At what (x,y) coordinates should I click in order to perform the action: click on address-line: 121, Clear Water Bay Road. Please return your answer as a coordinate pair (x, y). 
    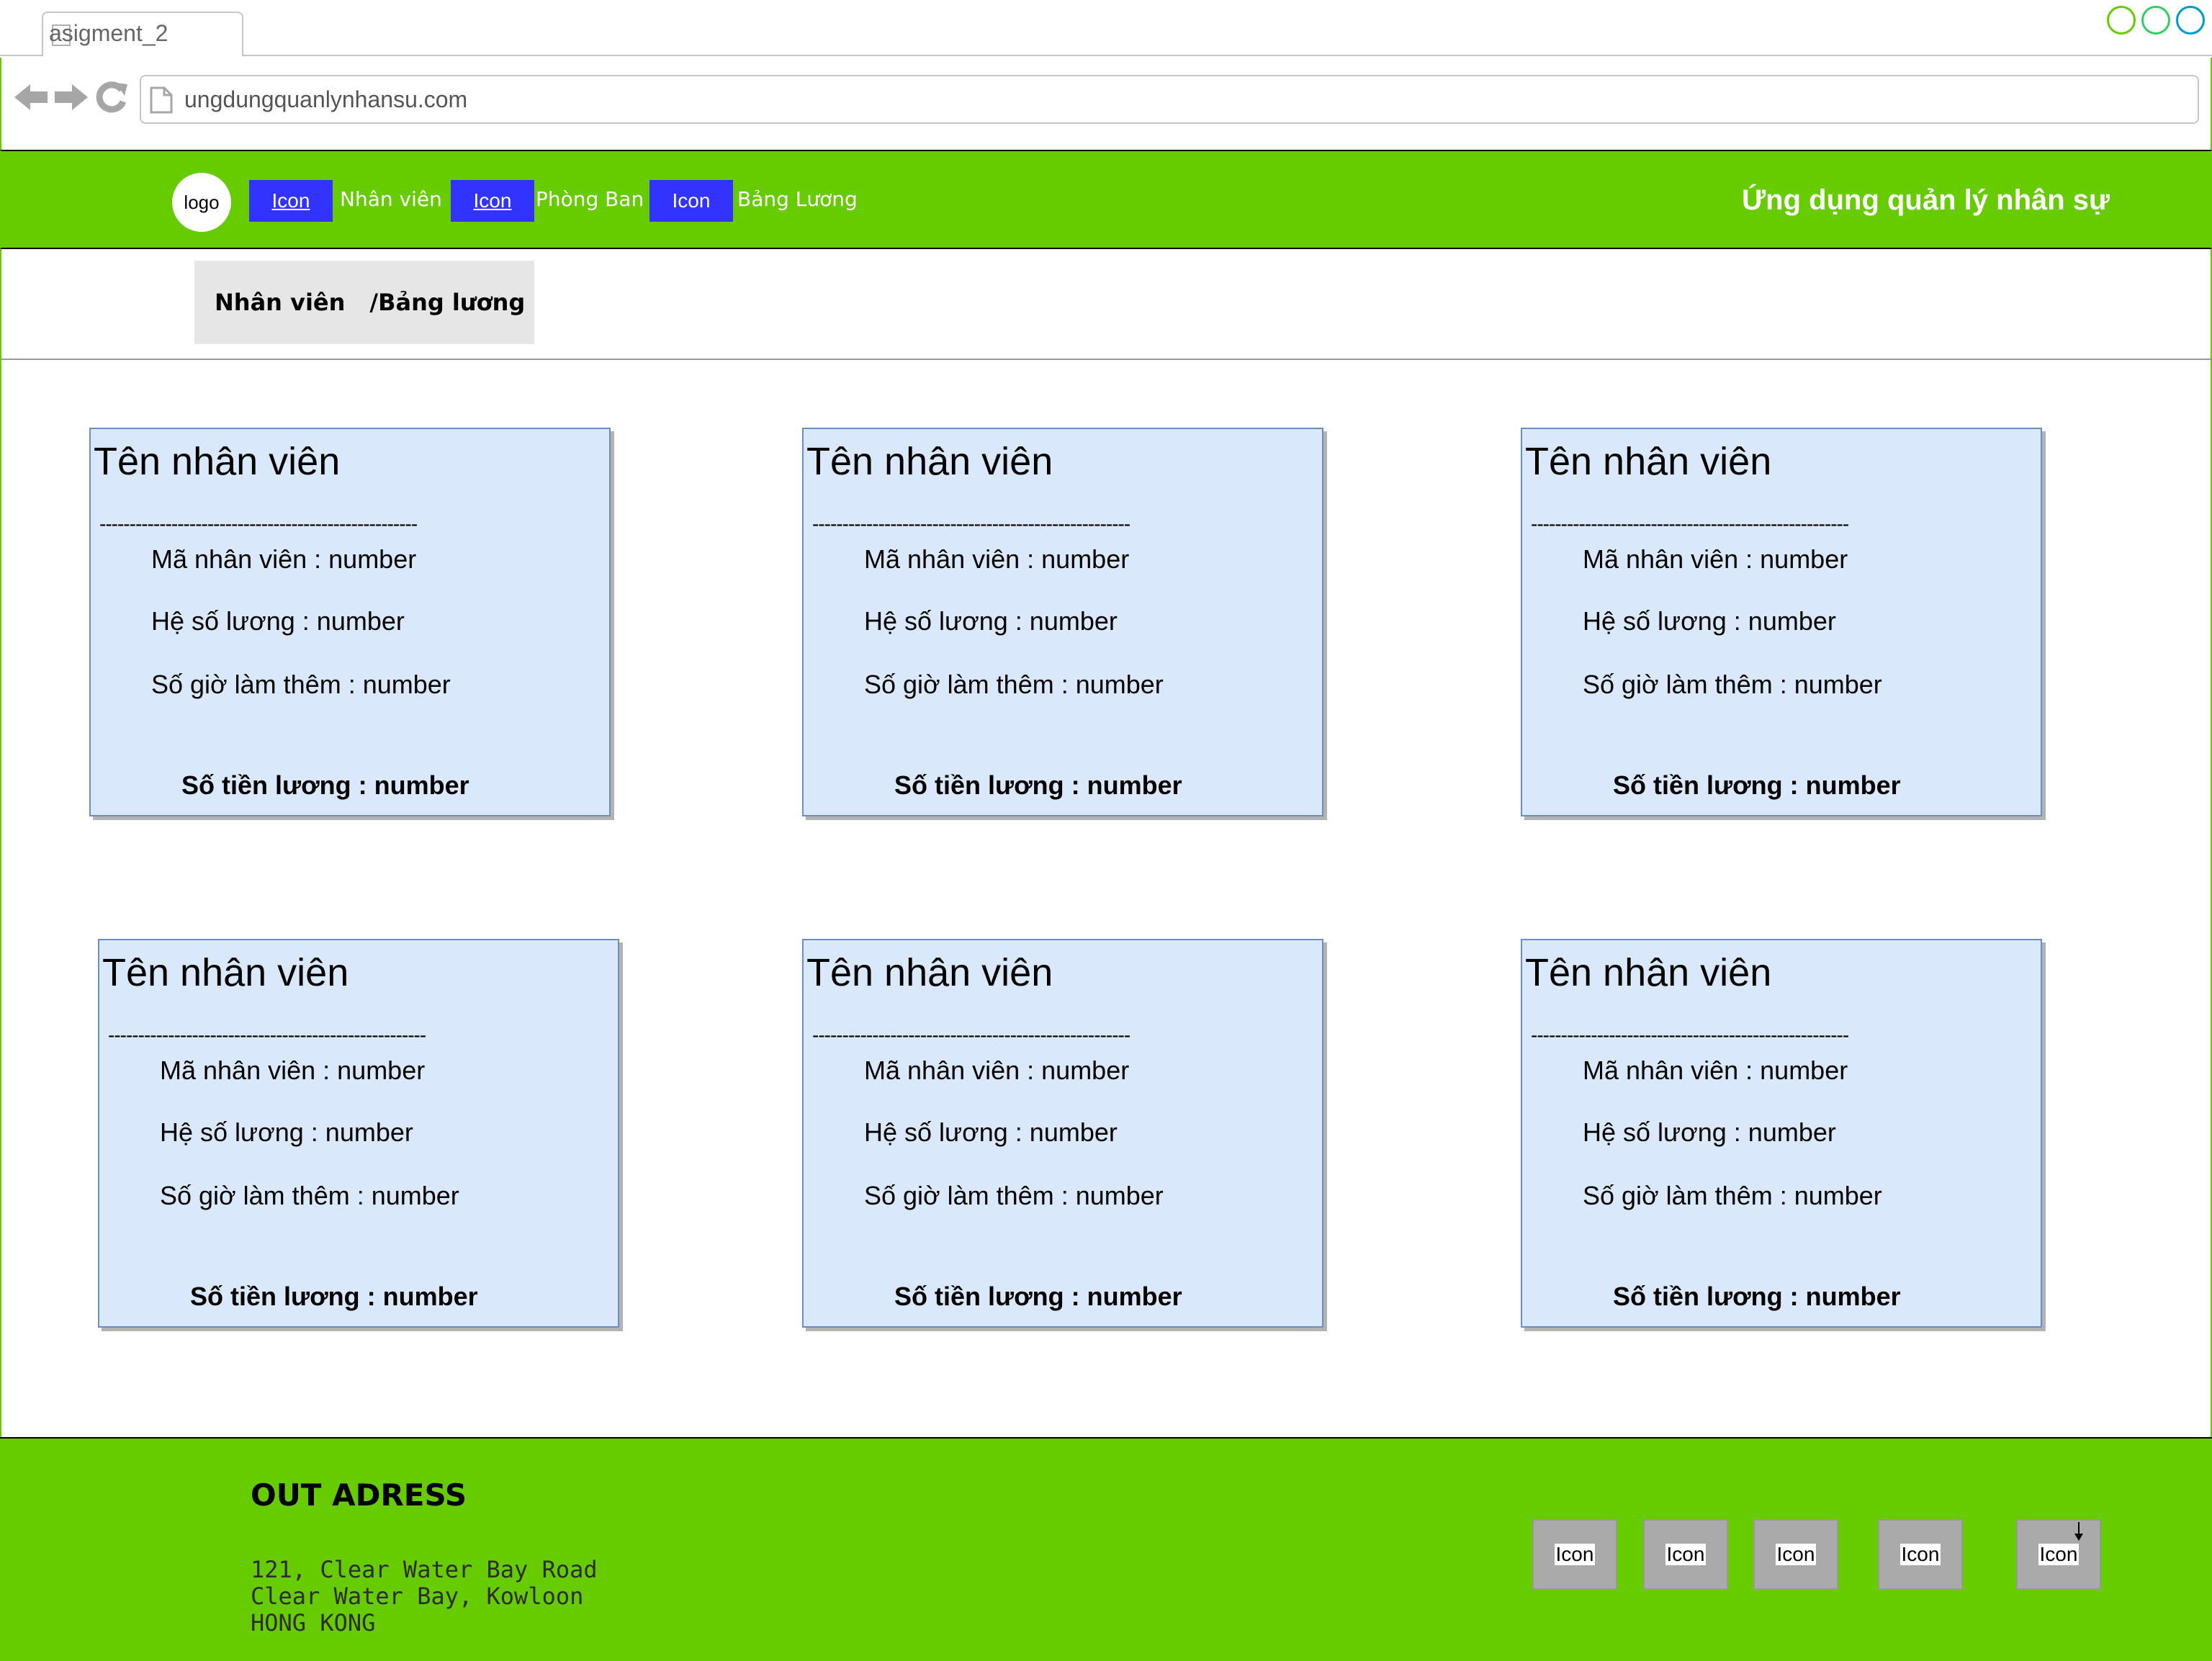
    Looking at the image, I should click on (425, 1569).